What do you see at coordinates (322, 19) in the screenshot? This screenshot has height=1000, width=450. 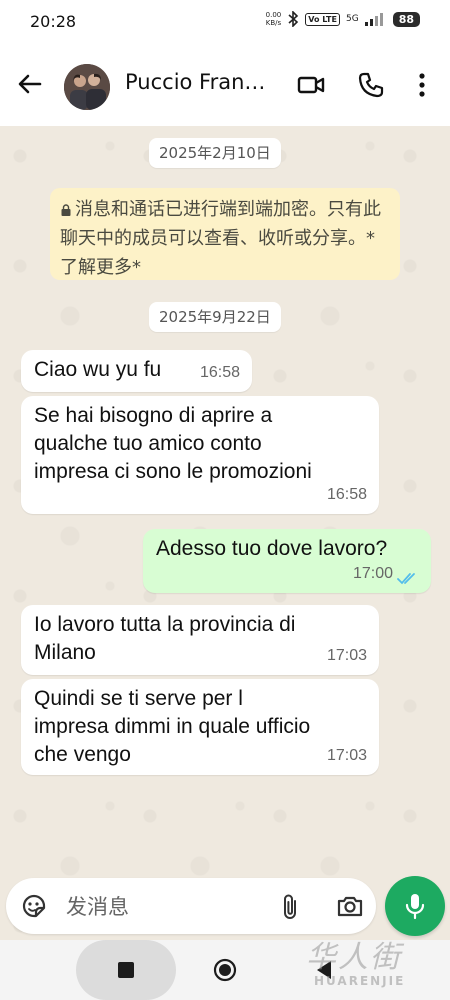 I see `volte-badge: Vo LTE` at bounding box center [322, 19].